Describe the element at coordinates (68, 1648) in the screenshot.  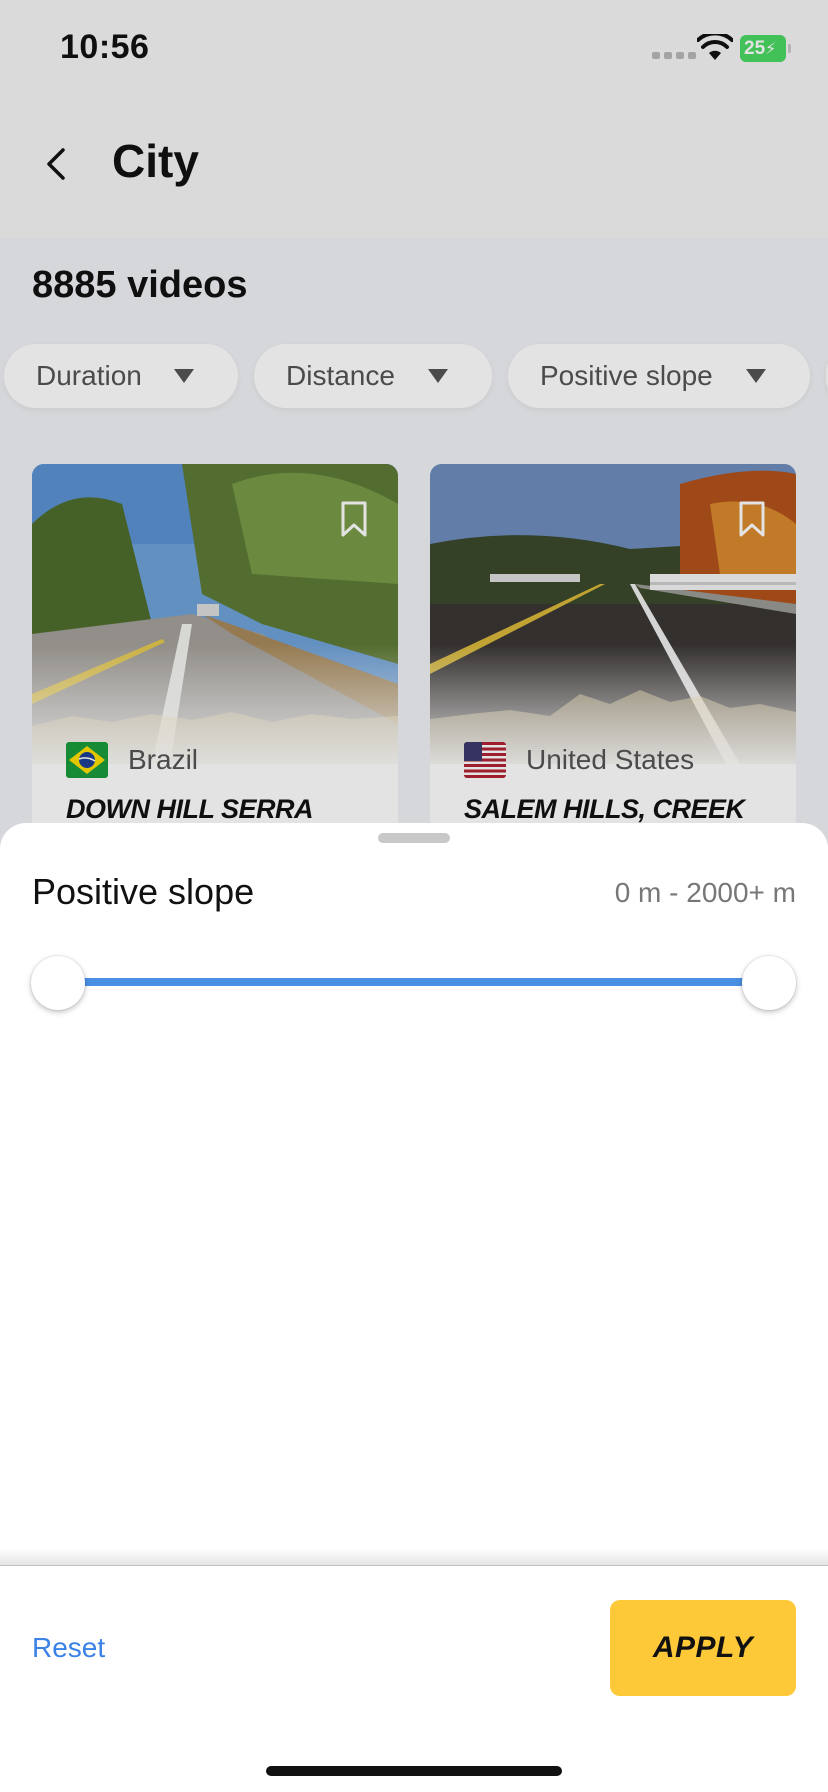
I see `reset-button: Reset` at that location.